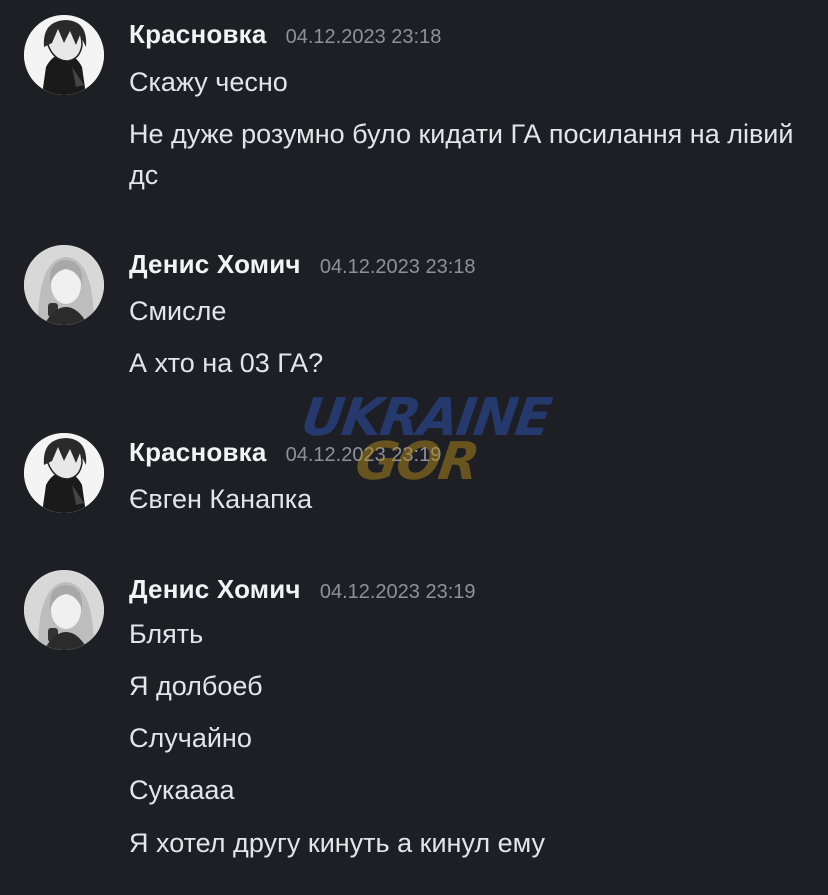  What do you see at coordinates (469, 843) in the screenshot?
I see `message-text: Я хотел другу кинуть а кинул ему` at bounding box center [469, 843].